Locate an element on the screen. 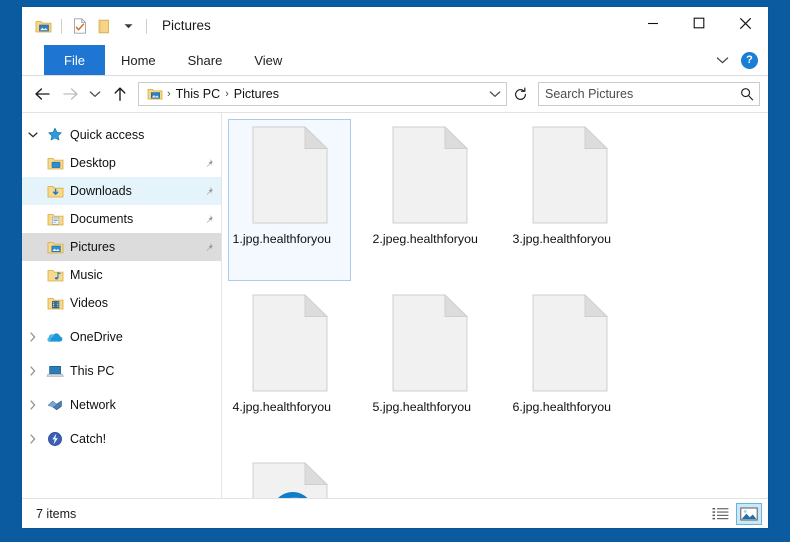  up-button is located at coordinates (120, 94).